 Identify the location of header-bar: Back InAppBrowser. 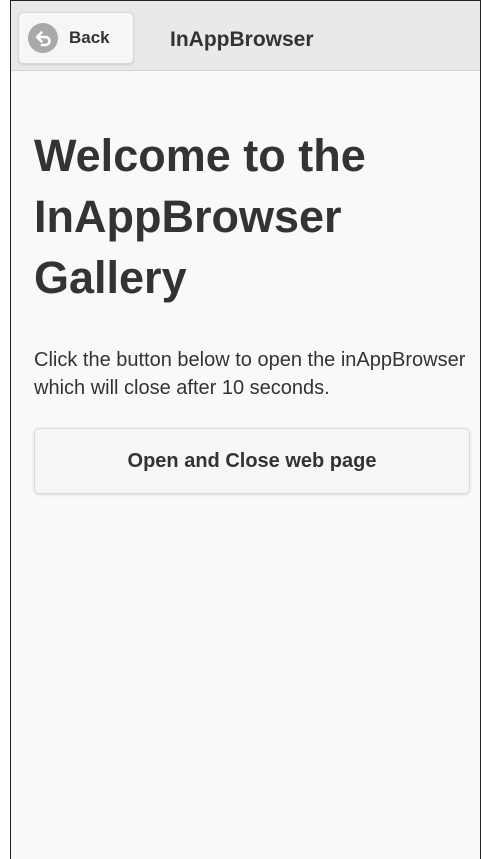
(245, 36).